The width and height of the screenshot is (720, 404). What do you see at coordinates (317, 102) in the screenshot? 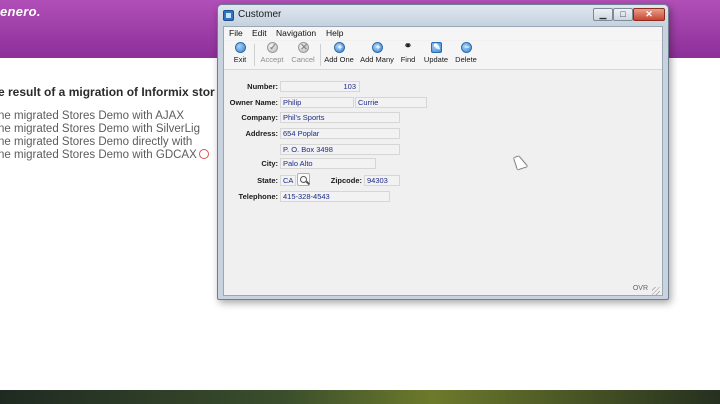
I see `first-name-field: Philip` at bounding box center [317, 102].